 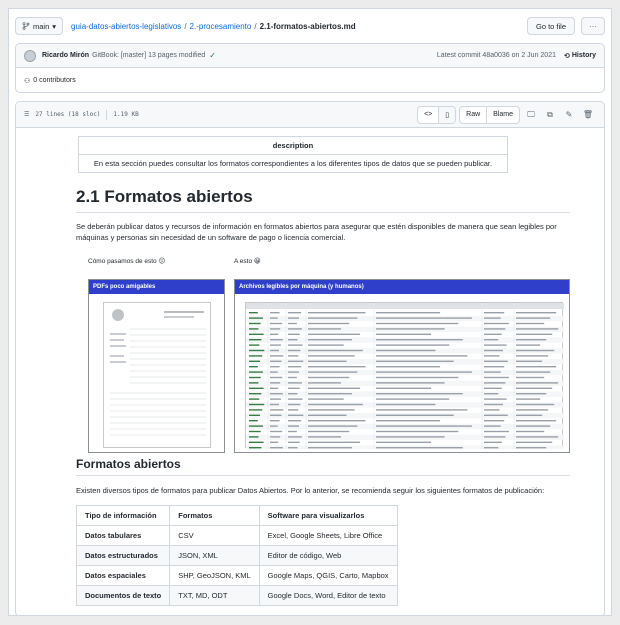 I want to click on more-options-button: ···, so click(x=593, y=26).